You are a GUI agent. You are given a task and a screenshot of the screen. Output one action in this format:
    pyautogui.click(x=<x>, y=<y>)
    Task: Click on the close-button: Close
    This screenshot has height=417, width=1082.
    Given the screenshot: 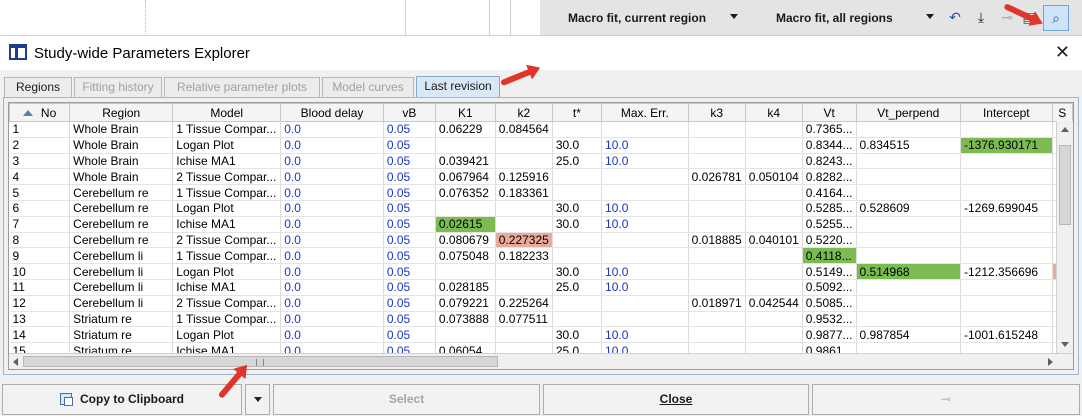 What is the action you would take?
    pyautogui.click(x=676, y=399)
    